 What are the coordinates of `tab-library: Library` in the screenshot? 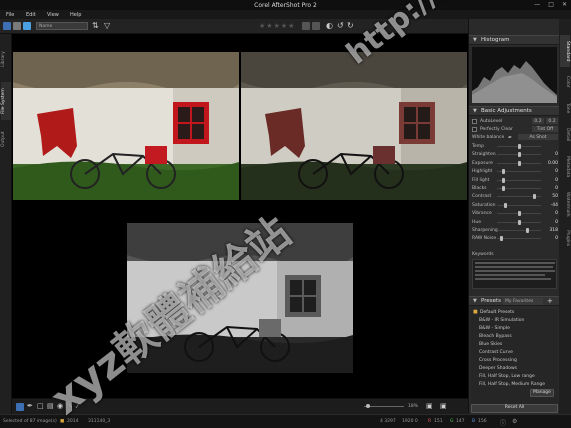 It's located at (6, 59).